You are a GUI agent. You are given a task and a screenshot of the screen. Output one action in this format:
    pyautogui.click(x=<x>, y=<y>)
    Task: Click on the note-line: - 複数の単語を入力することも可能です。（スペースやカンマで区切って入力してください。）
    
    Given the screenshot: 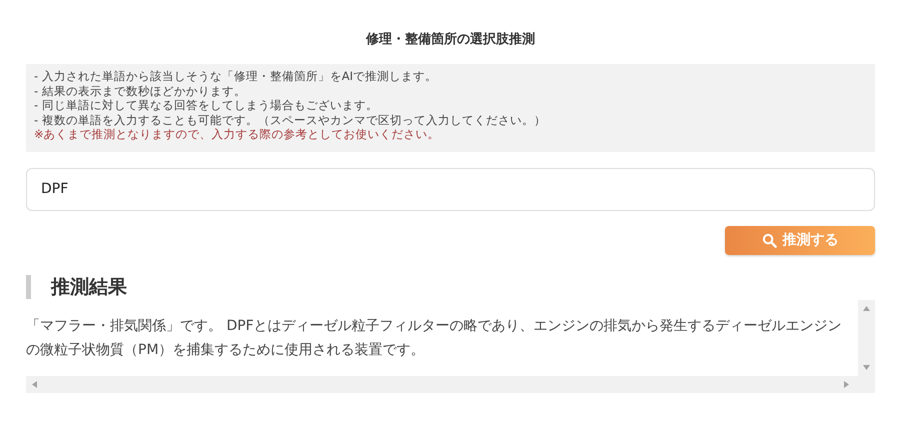 What is the action you would take?
    pyautogui.click(x=290, y=119)
    